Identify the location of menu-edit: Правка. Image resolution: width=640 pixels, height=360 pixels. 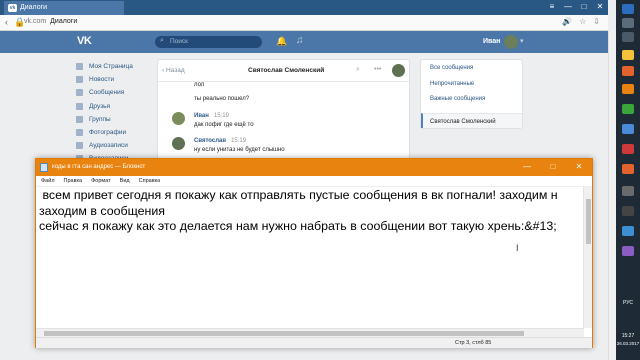
(73, 182).